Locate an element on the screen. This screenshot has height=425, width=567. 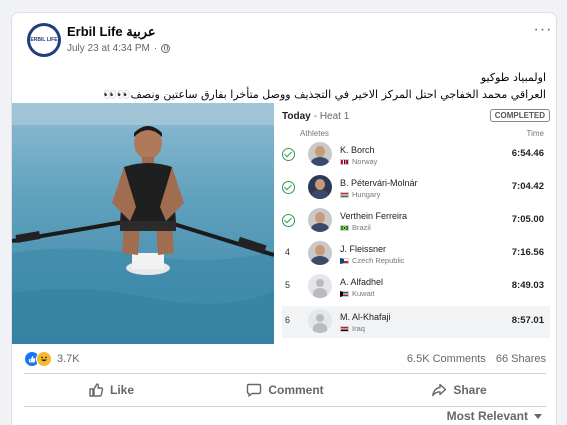
haha-reaction-icon is located at coordinates (44, 359).